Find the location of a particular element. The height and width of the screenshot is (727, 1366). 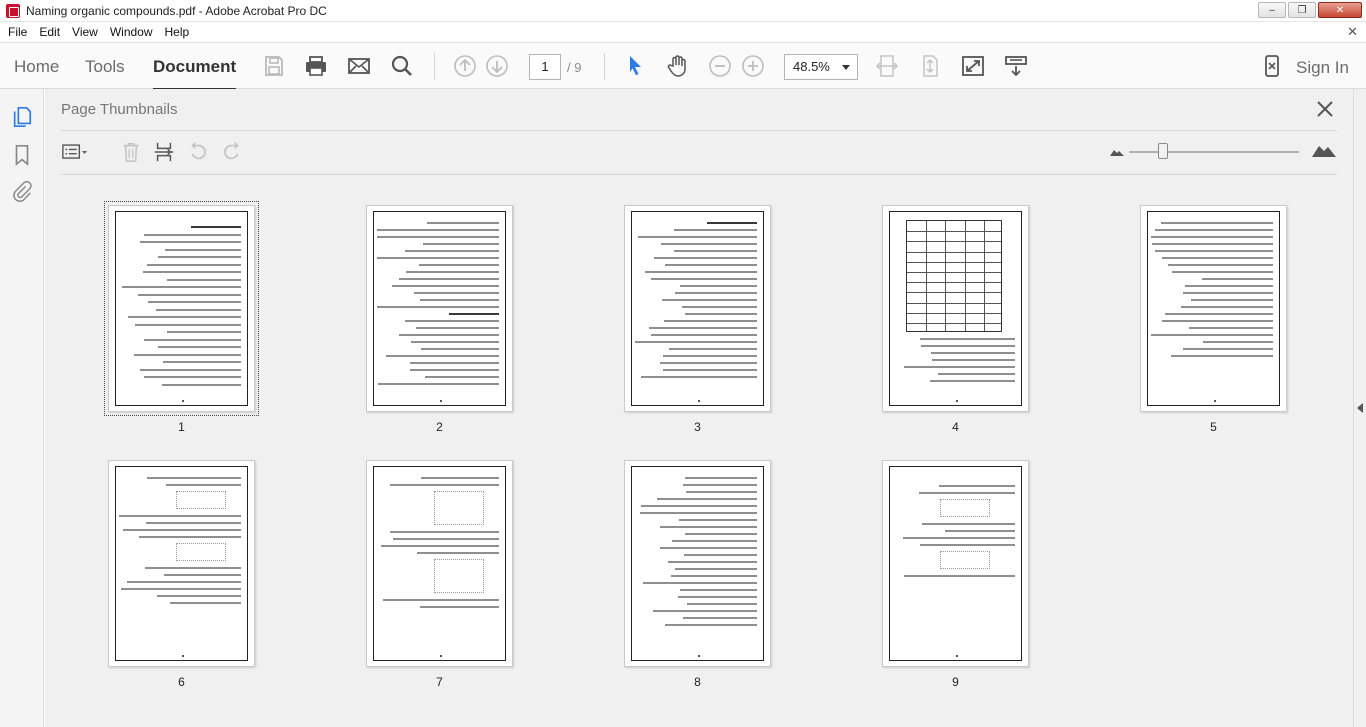

toolbar-divider is located at coordinates (604, 66).